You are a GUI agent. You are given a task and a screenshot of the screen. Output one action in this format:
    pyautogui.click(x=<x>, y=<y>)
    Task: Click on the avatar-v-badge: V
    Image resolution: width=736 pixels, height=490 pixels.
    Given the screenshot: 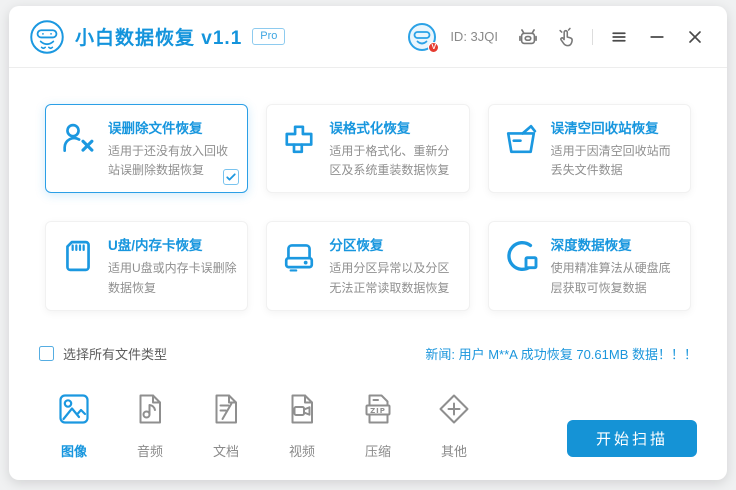 What is the action you would take?
    pyautogui.click(x=434, y=47)
    